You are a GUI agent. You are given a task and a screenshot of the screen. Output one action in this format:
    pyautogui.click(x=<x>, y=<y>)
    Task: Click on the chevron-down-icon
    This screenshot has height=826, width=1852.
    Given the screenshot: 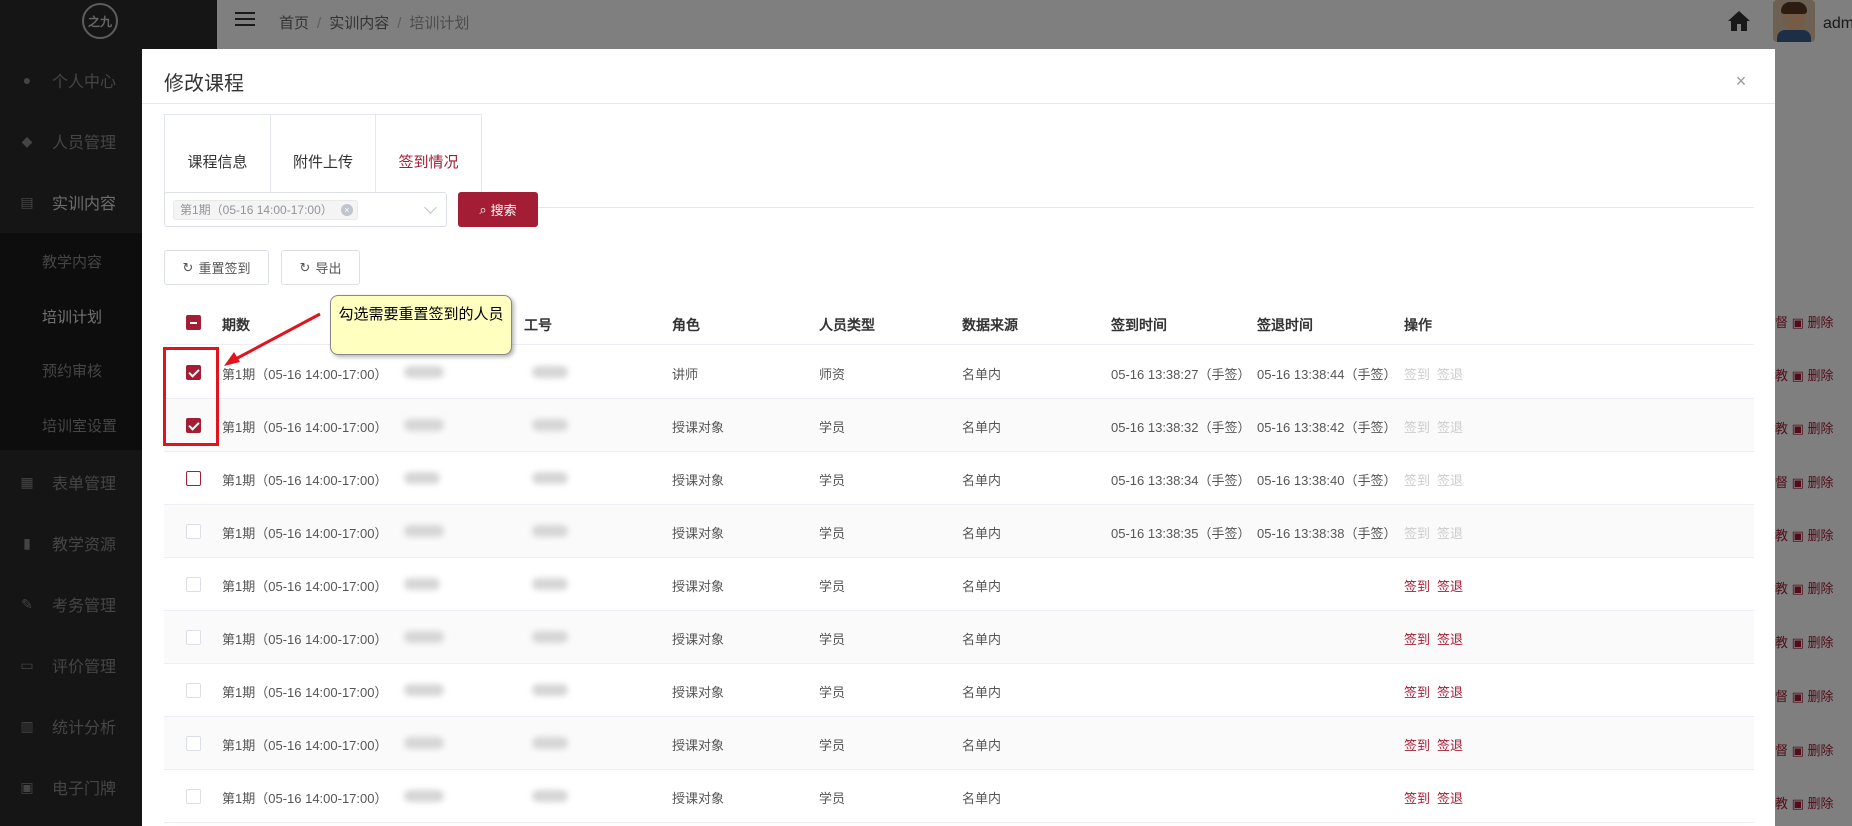 What is the action you would take?
    pyautogui.click(x=430, y=207)
    